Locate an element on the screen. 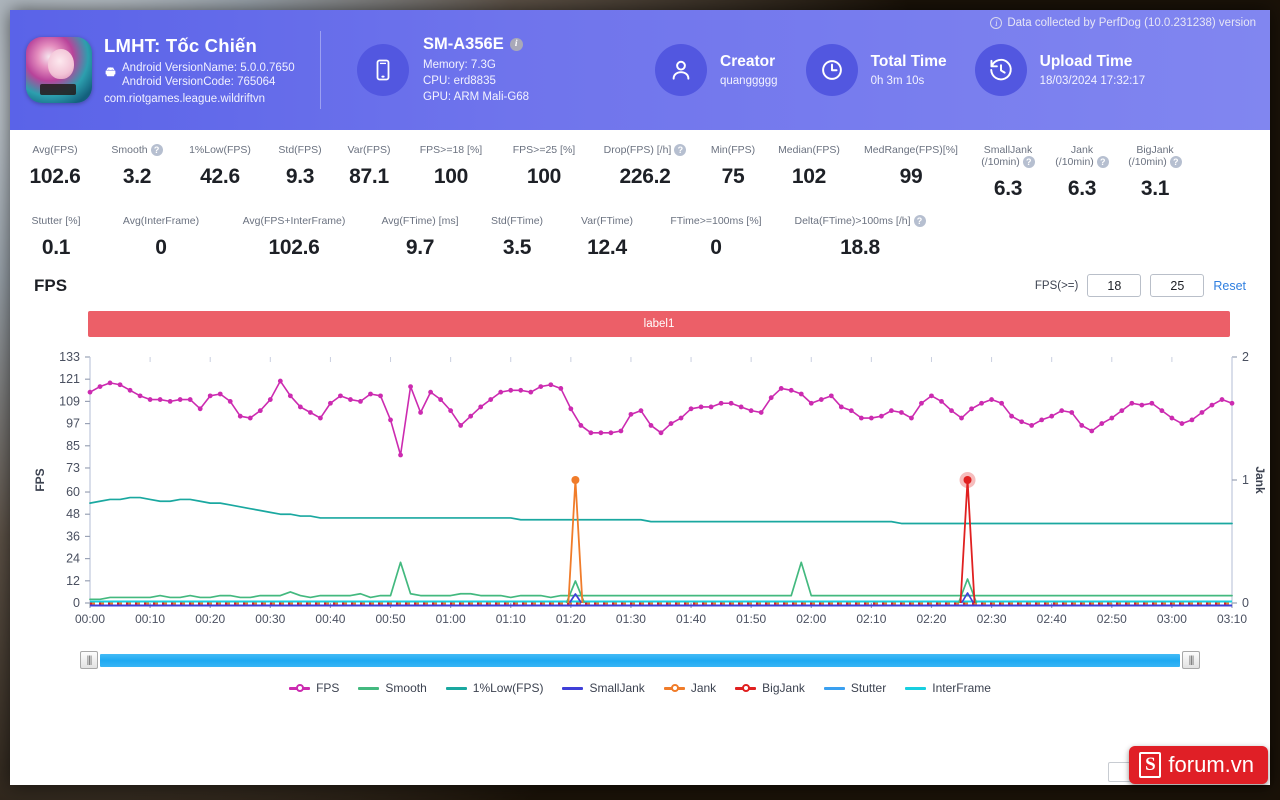  legend-item: SmallJank is located at coordinates (603, 688).